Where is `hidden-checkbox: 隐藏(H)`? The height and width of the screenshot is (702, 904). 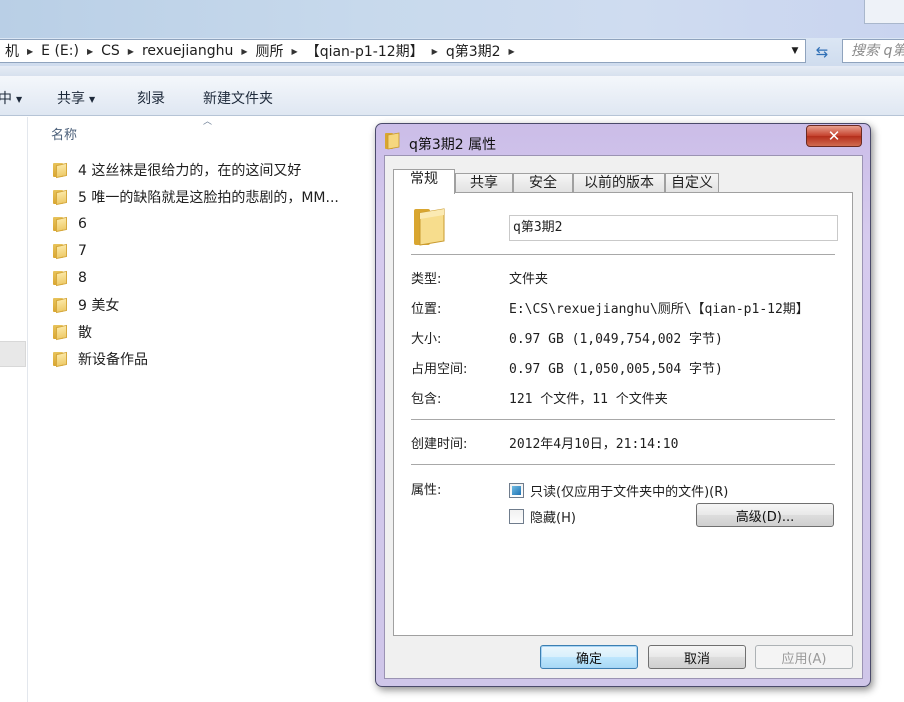 hidden-checkbox: 隐藏(H) is located at coordinates (542, 516).